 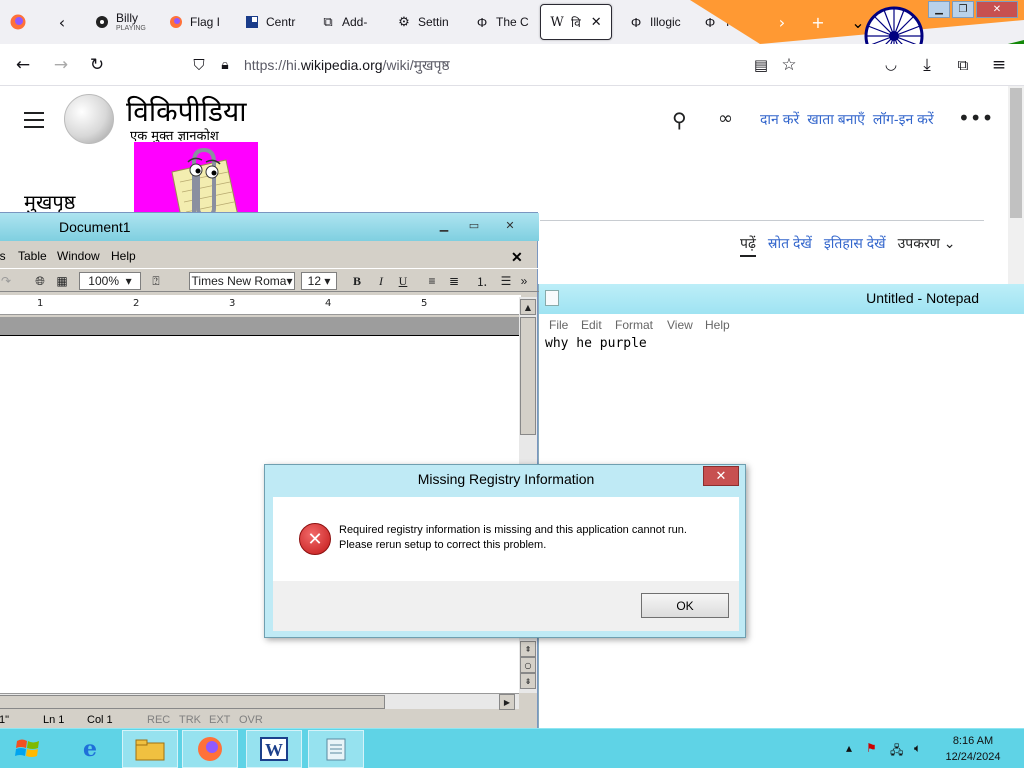 What do you see at coordinates (199, 65) in the screenshot?
I see `shield-icon: ⛉` at bounding box center [199, 65].